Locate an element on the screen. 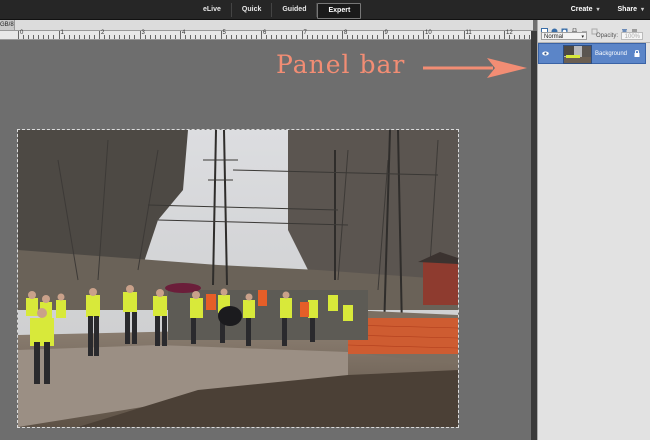  layer-thumbnail is located at coordinates (577, 54).